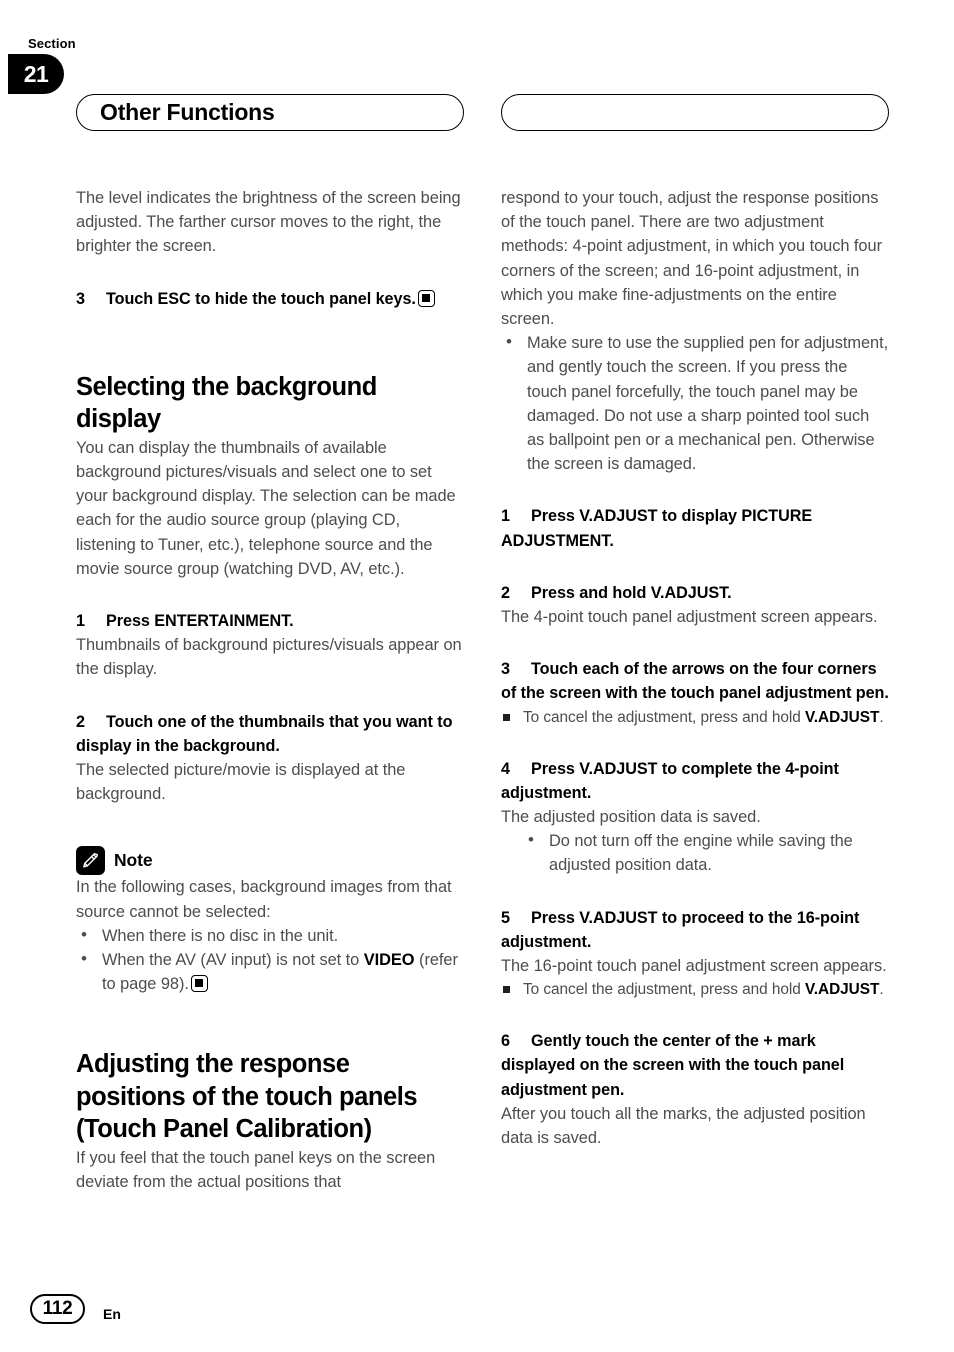  Describe the element at coordinates (695, 112) in the screenshot. I see `right-header-pill` at that location.